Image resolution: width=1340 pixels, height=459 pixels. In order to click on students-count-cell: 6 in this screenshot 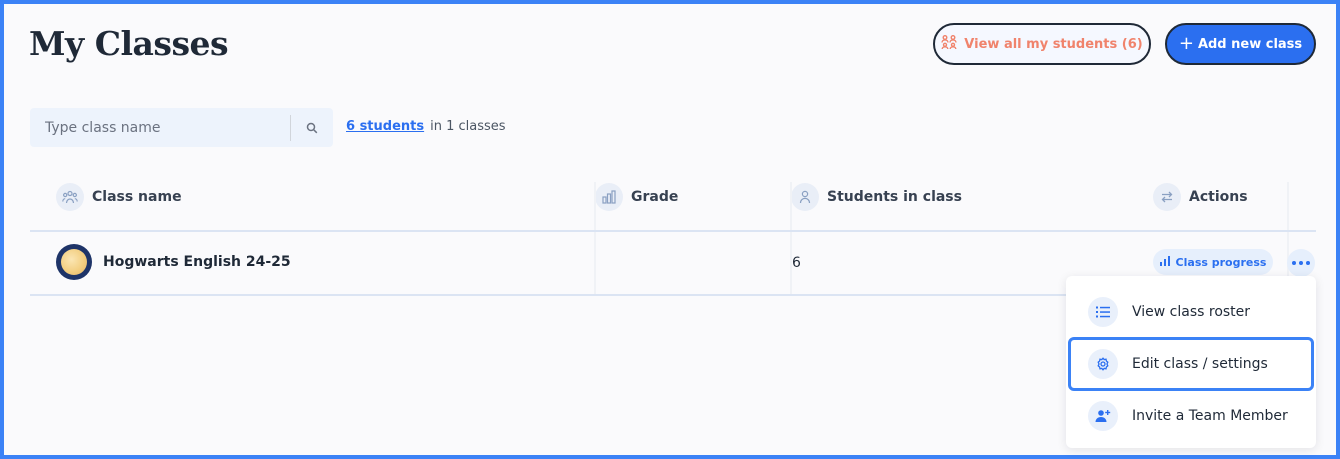, I will do `click(796, 263)`.